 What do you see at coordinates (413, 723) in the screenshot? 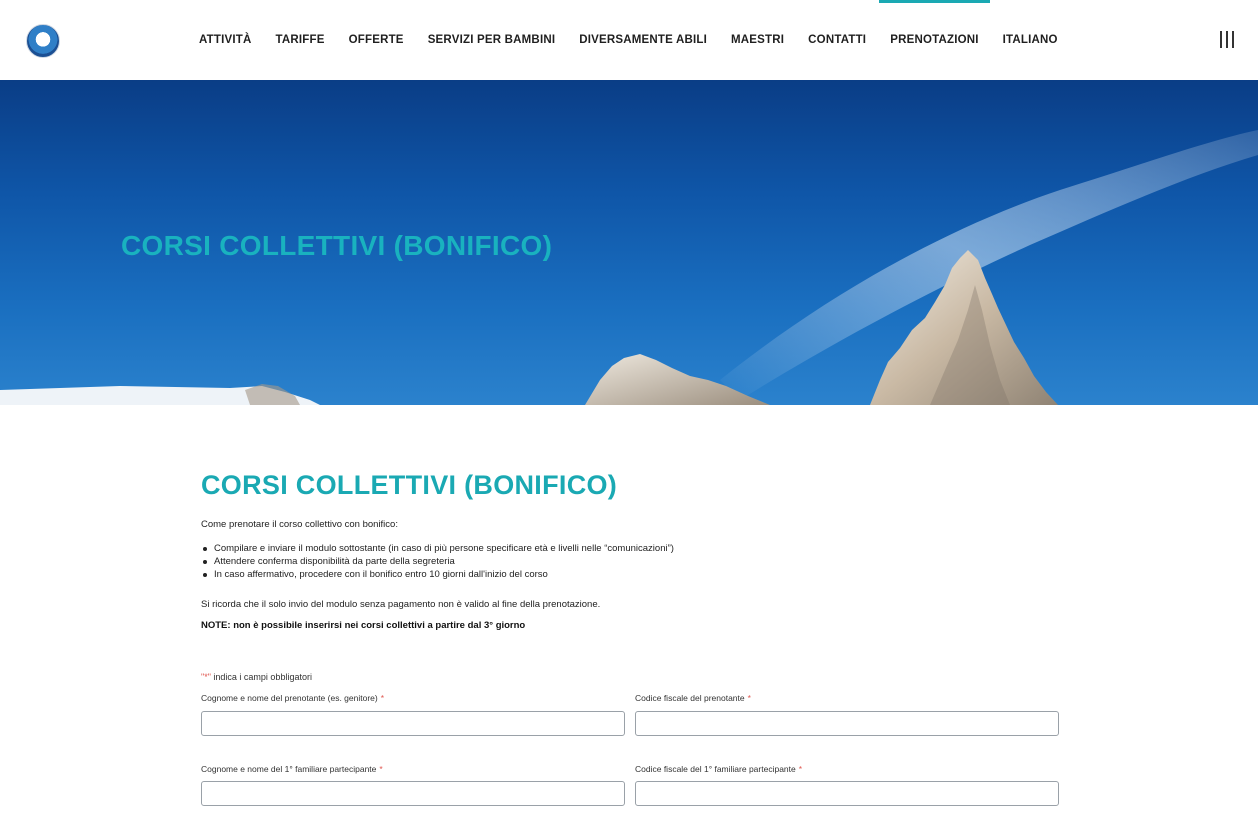
I see `booker-name-input` at bounding box center [413, 723].